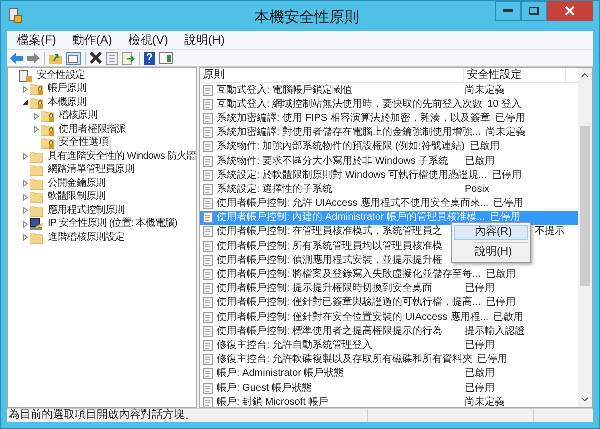  Describe the element at coordinates (341, 146) in the screenshot. I see `policy-name: 系統物件: 加強內部系統物件的預設權限 (例如:符號連結)` at that location.